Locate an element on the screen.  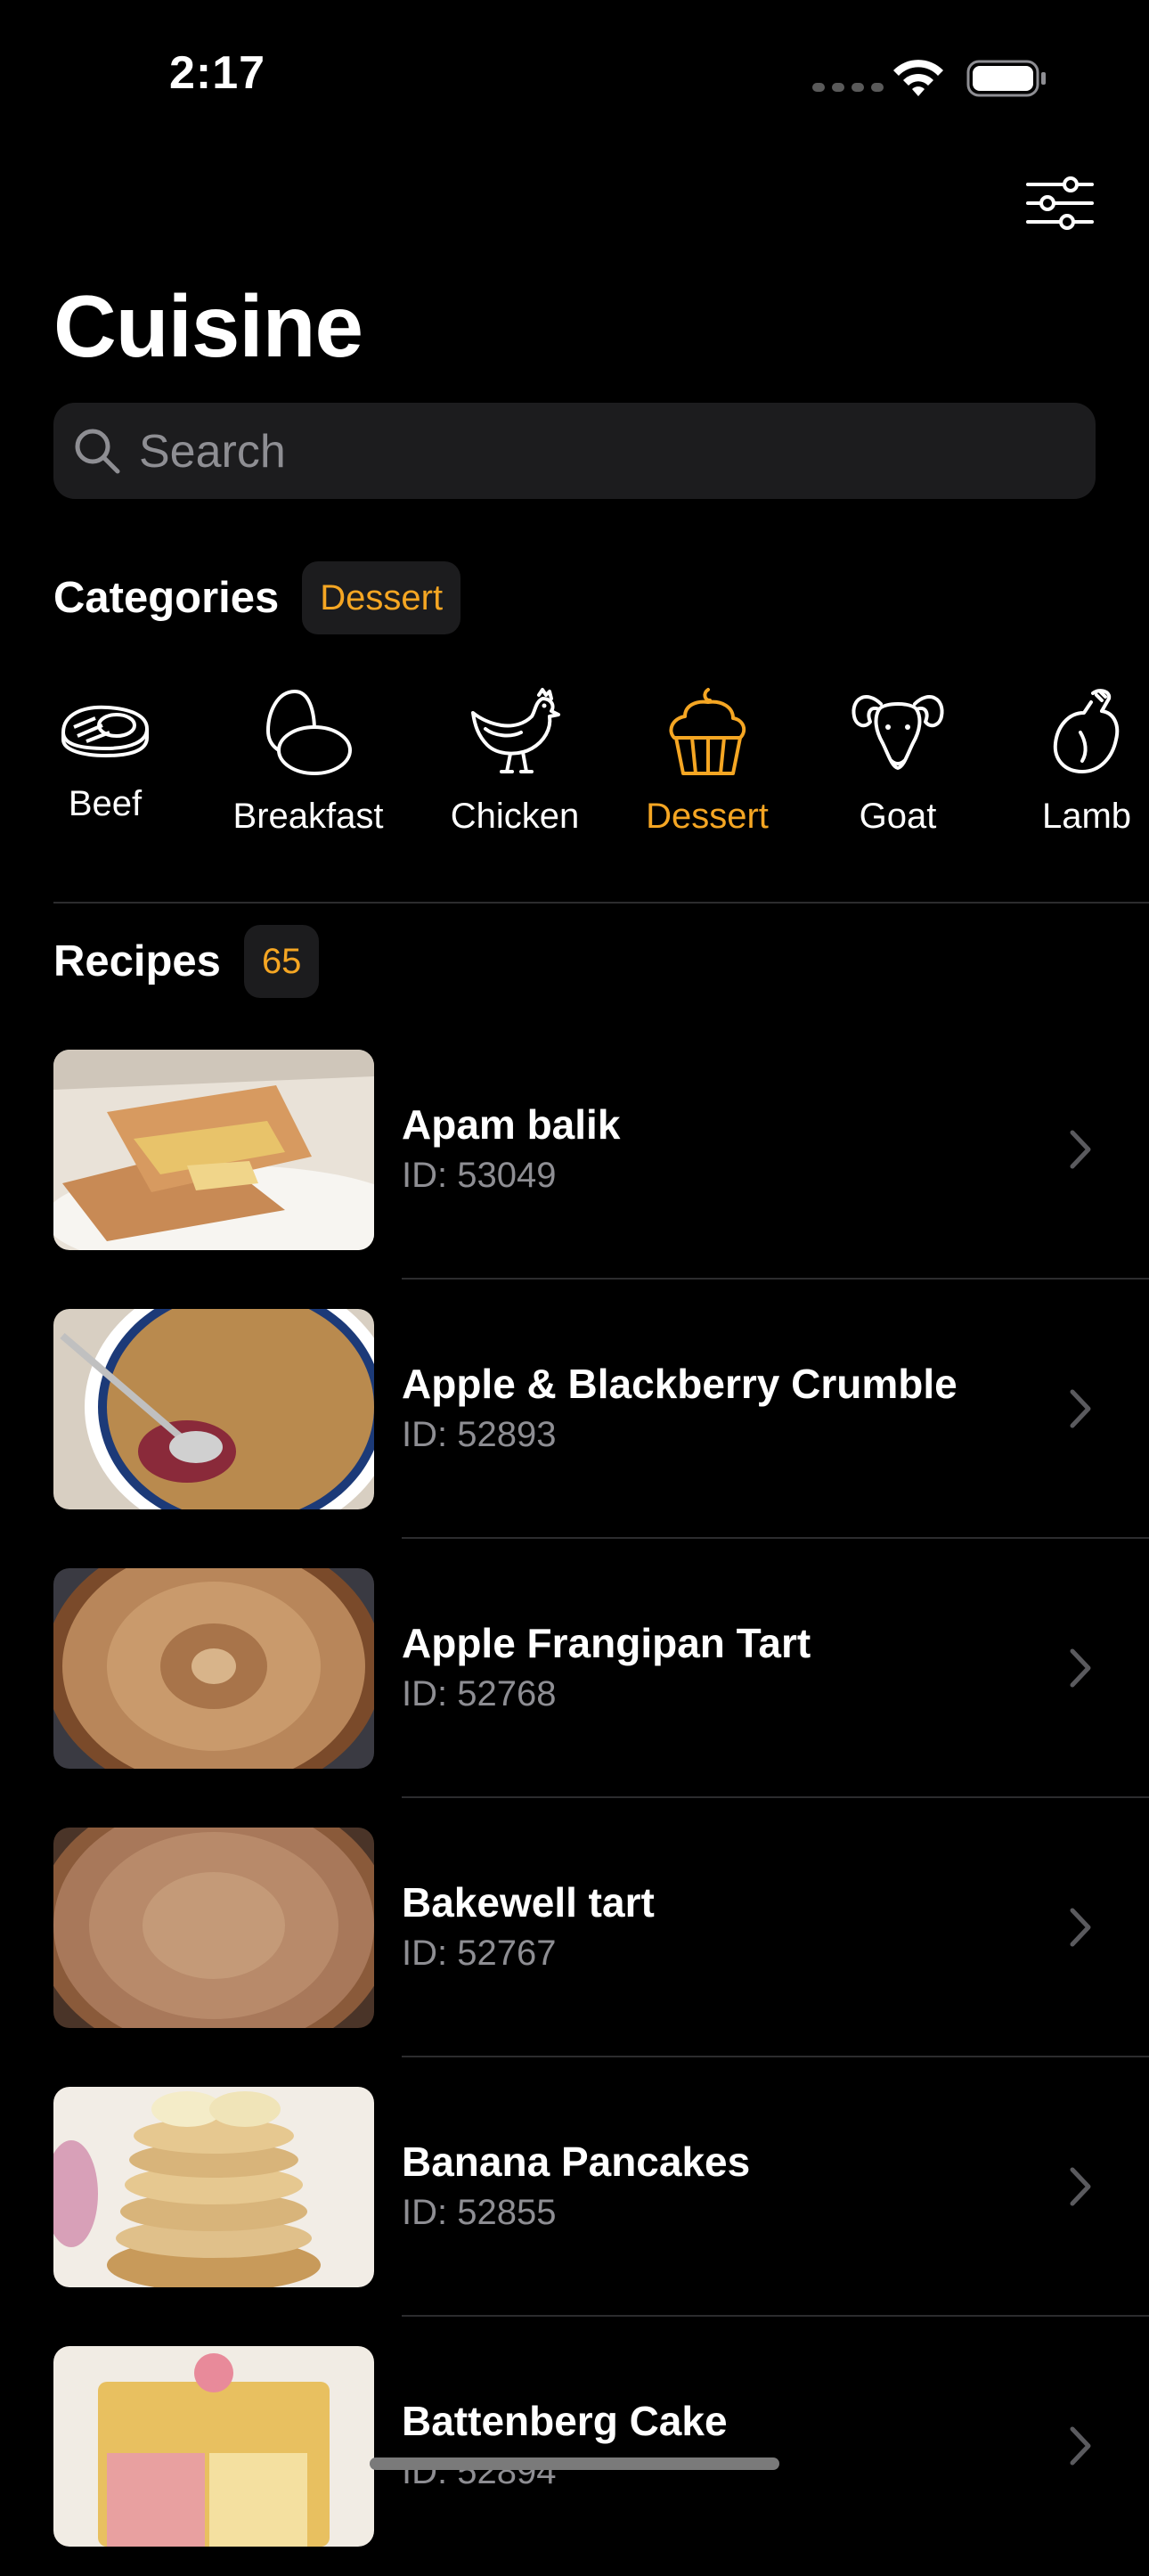
recipe-title: Bakewell tart is located at coordinates (528, 1902).